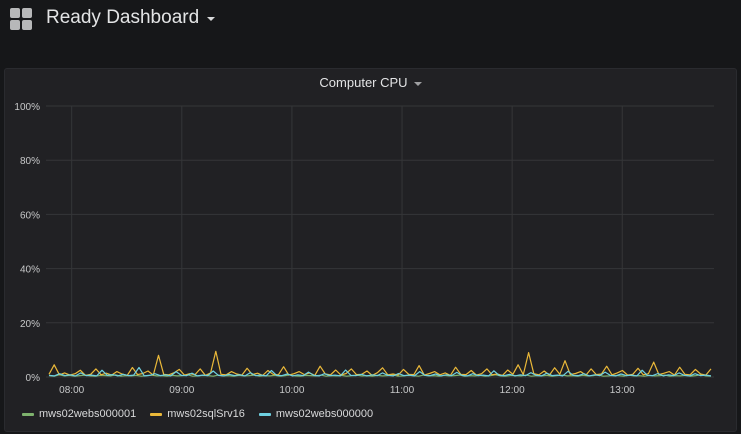 Image resolution: width=741 pixels, height=434 pixels. What do you see at coordinates (88, 414) in the screenshot?
I see `legend-label: mws02webs000001` at bounding box center [88, 414].